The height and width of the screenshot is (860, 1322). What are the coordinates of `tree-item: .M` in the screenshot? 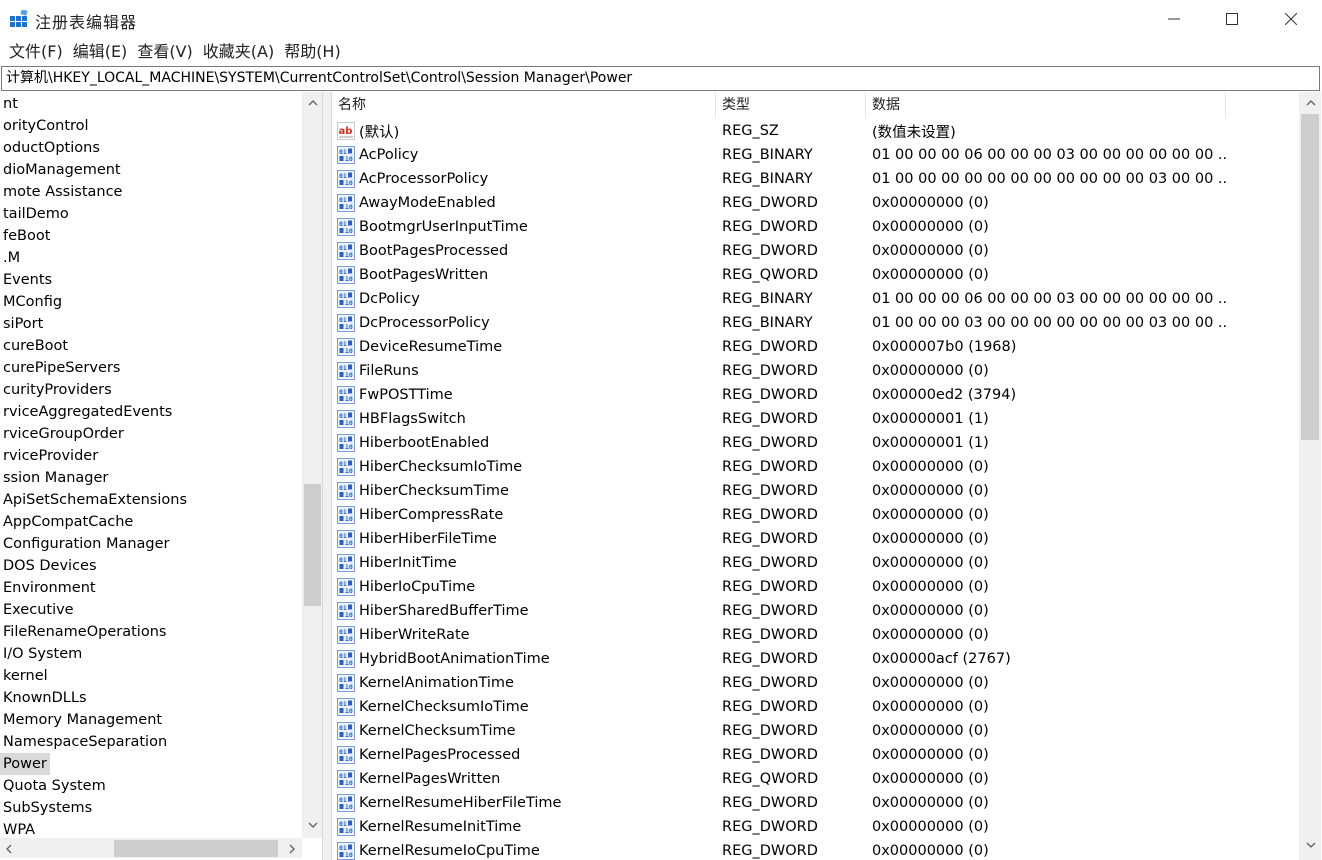 It's located at (151, 258).